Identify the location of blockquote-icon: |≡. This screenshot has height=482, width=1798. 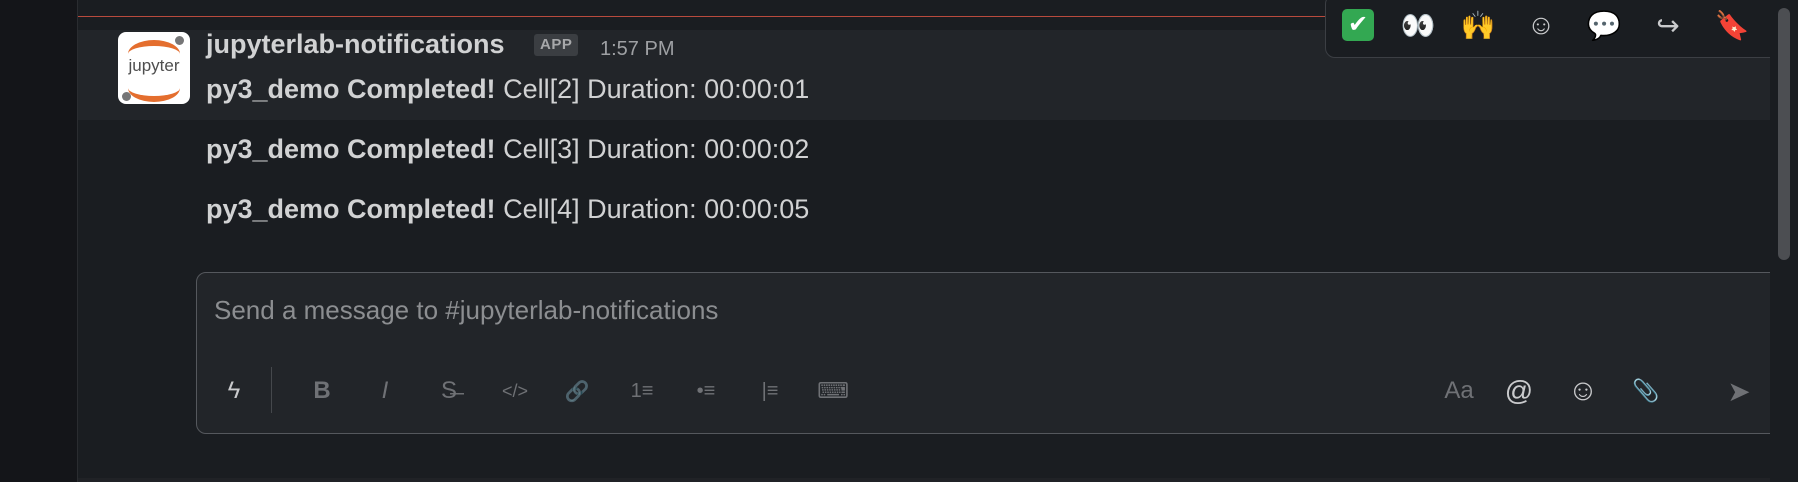
(770, 390).